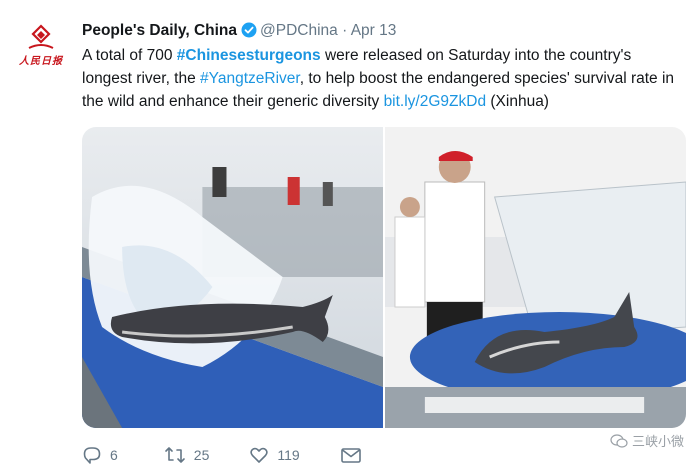  Describe the element at coordinates (239, 32) in the screenshot. I see `tweet-header: People's Daily, China @PDChina · Apr 13` at that location.